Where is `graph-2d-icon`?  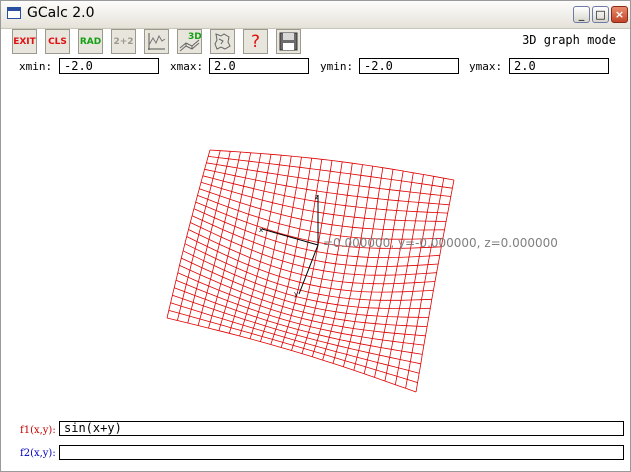 graph-2d-icon is located at coordinates (157, 41).